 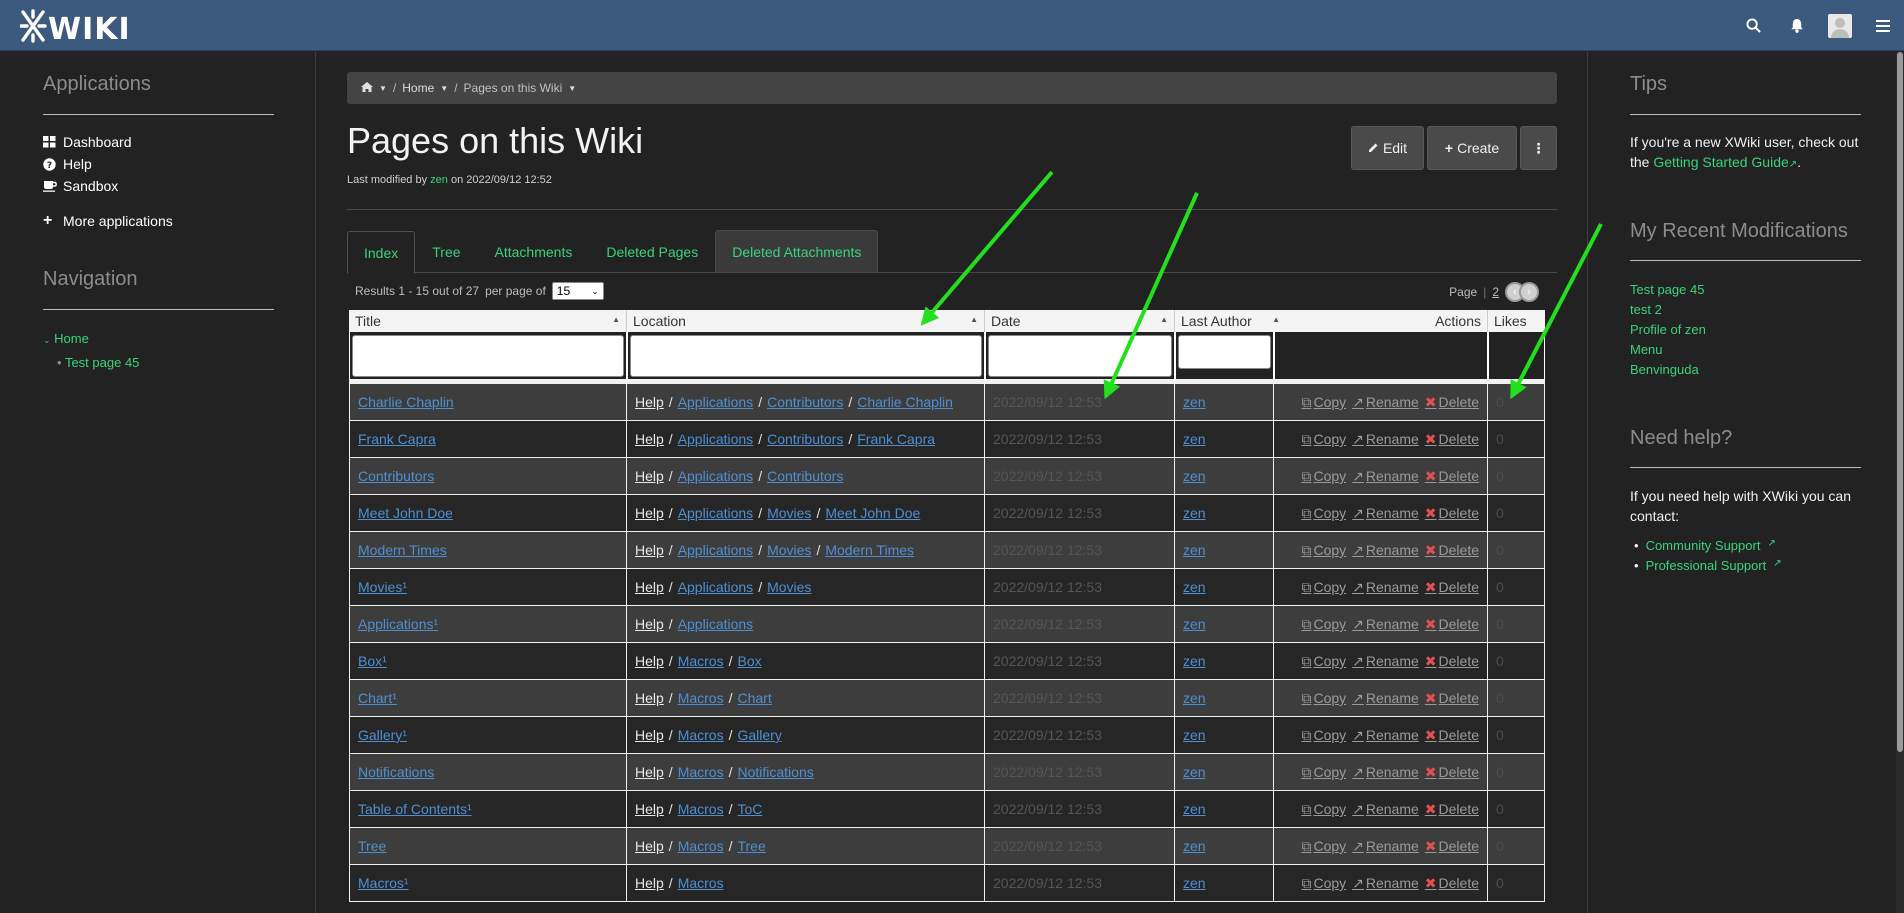 I want to click on community-support-link: Community Support, so click(x=1703, y=545).